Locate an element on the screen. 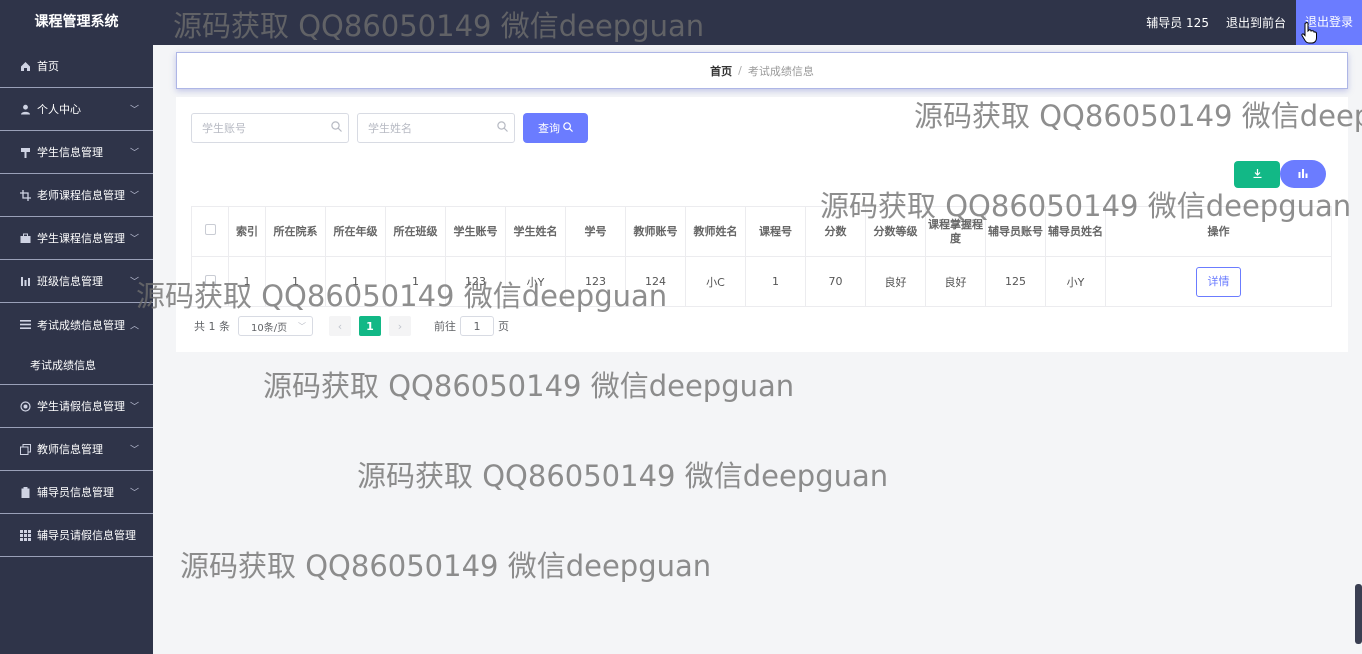  column-header: 教师姓名 is located at coordinates (715, 231).